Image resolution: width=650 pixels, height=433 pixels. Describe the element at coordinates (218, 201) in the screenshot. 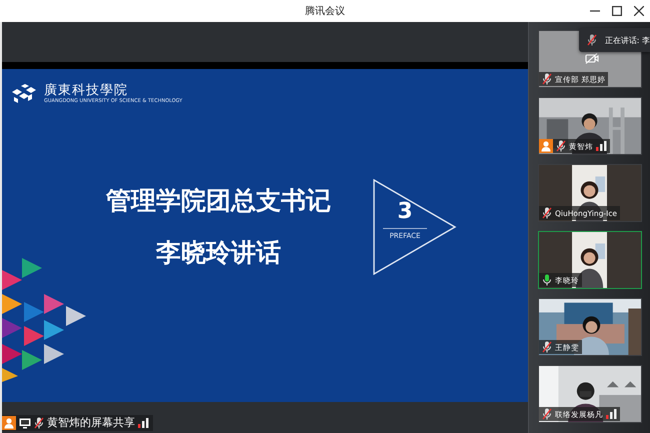

I see `slide-title: 管理学院团总支书记` at that location.